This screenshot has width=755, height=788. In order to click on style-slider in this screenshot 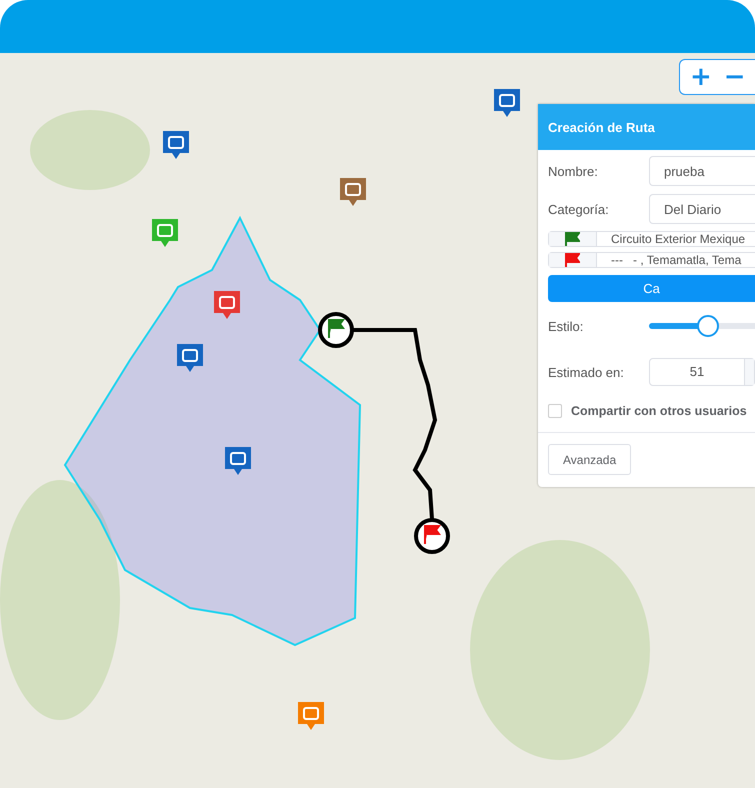, I will do `click(702, 326)`.